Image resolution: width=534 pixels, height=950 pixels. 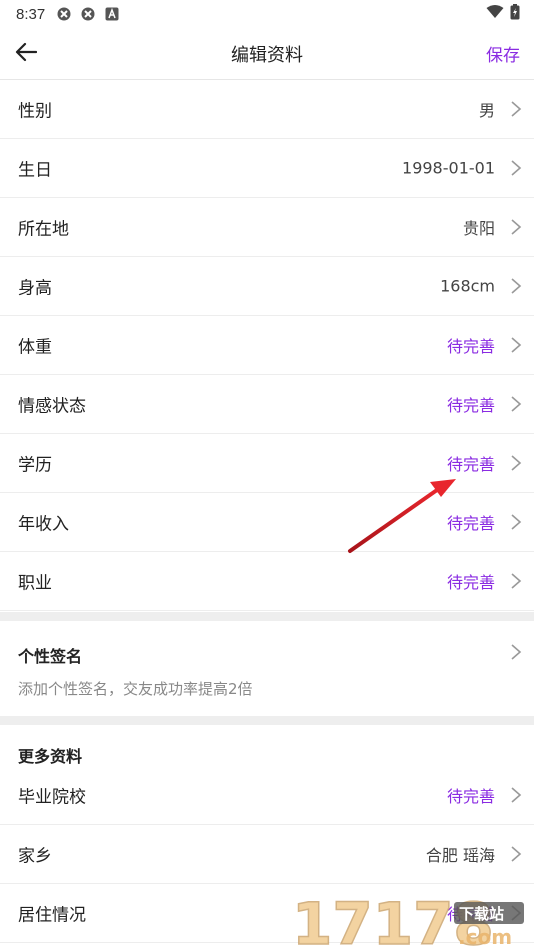 I want to click on wifi-icon, so click(x=495, y=14).